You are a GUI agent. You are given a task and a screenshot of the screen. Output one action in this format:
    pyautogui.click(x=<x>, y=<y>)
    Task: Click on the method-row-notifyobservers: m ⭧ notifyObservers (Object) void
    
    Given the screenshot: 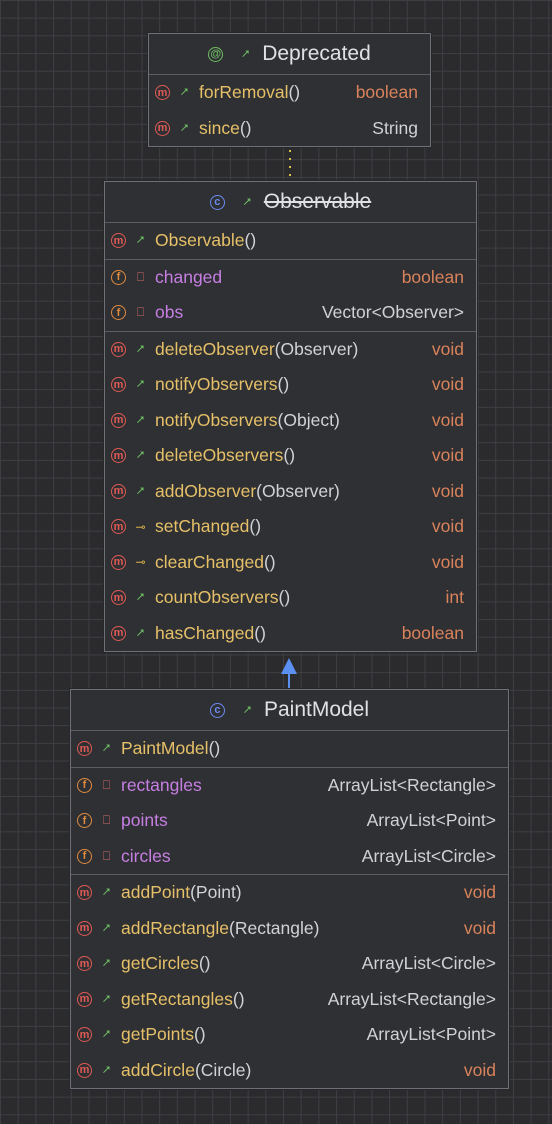 What is the action you would take?
    pyautogui.click(x=290, y=421)
    